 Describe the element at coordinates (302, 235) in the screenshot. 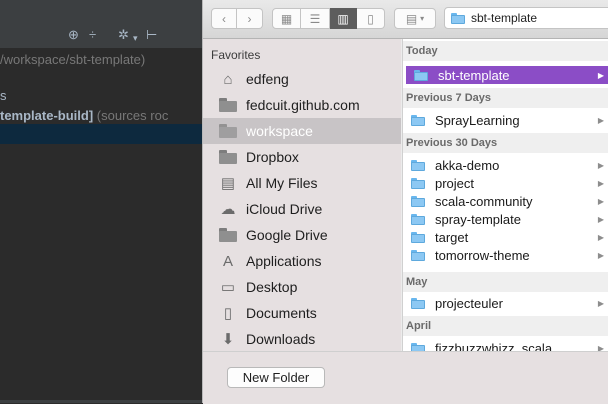

I see `sidebar-item-google-drive: Google Drive` at that location.